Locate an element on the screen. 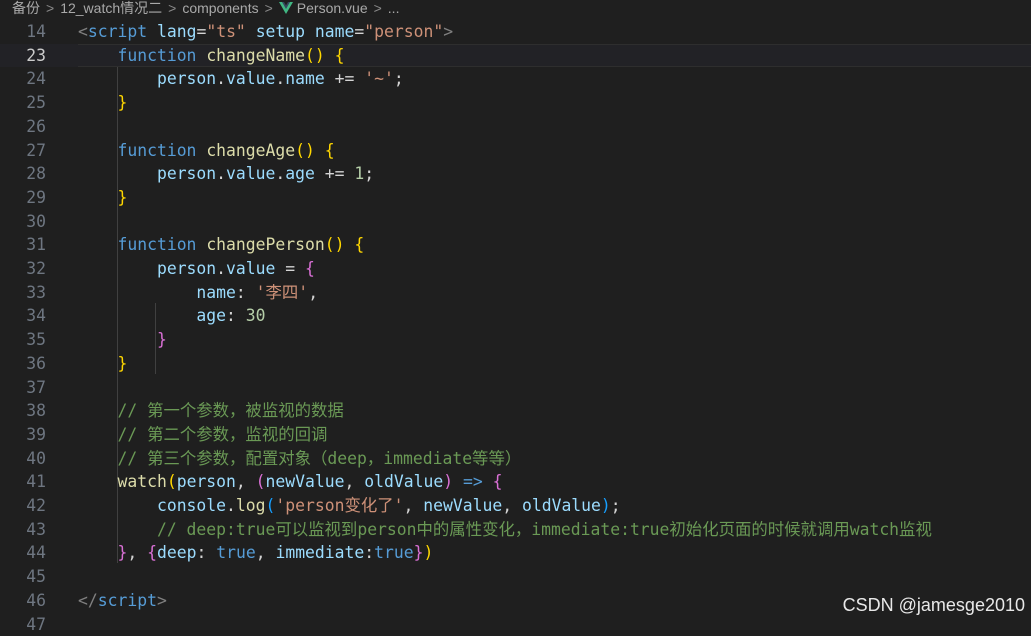  line-number: 39 is located at coordinates (23, 435).